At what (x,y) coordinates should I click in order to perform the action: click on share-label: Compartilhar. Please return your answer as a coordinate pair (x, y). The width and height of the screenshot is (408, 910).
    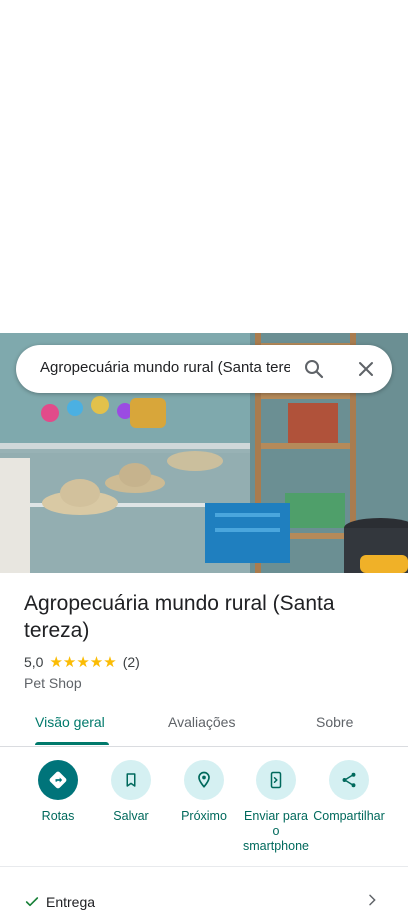
    Looking at the image, I should click on (349, 816).